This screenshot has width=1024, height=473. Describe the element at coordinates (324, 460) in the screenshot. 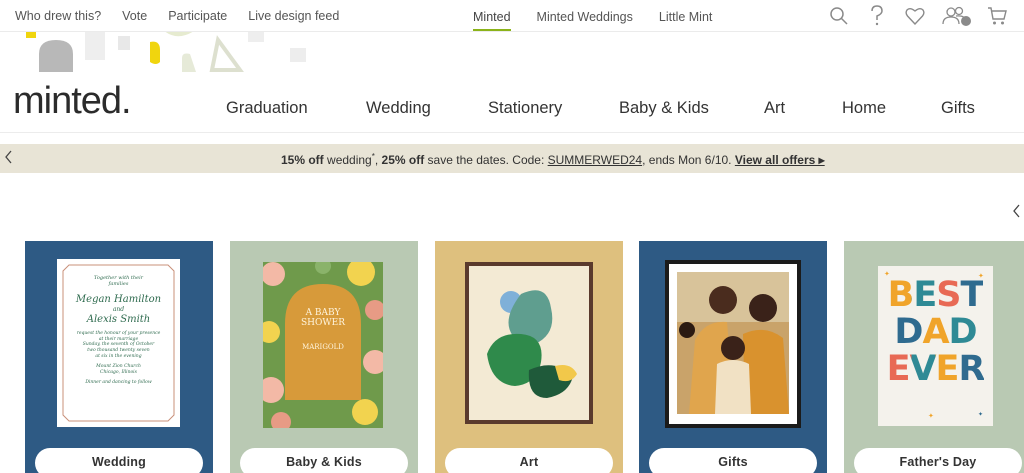

I see `card-label-baby-kids: Baby & Kids` at that location.